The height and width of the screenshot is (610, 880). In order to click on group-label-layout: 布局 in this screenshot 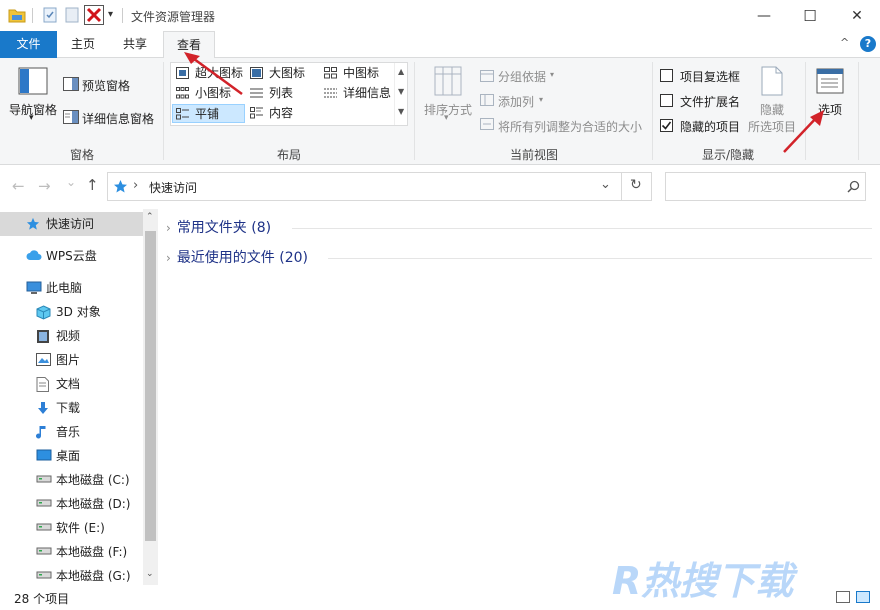, I will do `click(289, 155)`.